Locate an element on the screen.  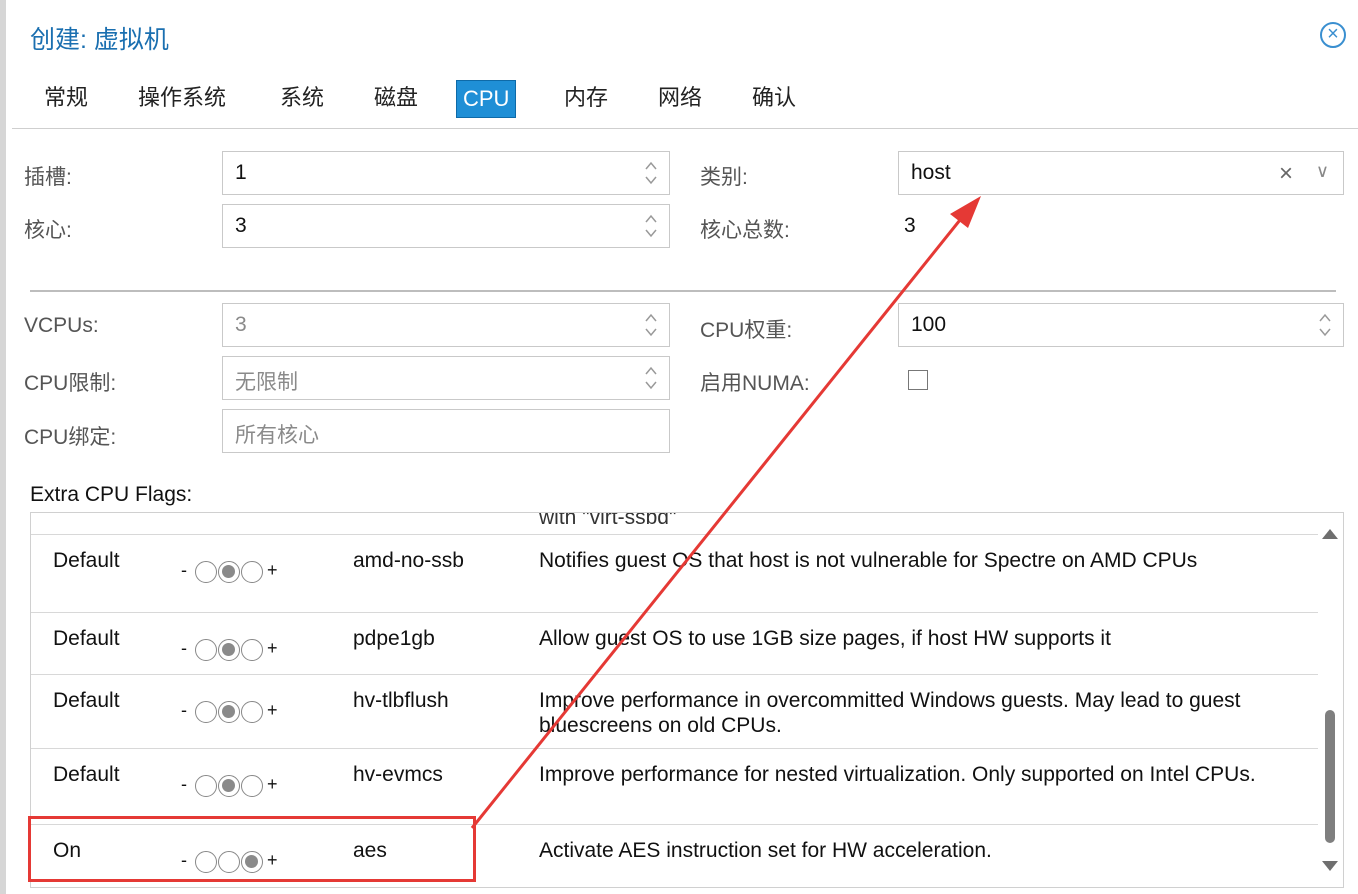
cores-input: 3 is located at coordinates (446, 226).